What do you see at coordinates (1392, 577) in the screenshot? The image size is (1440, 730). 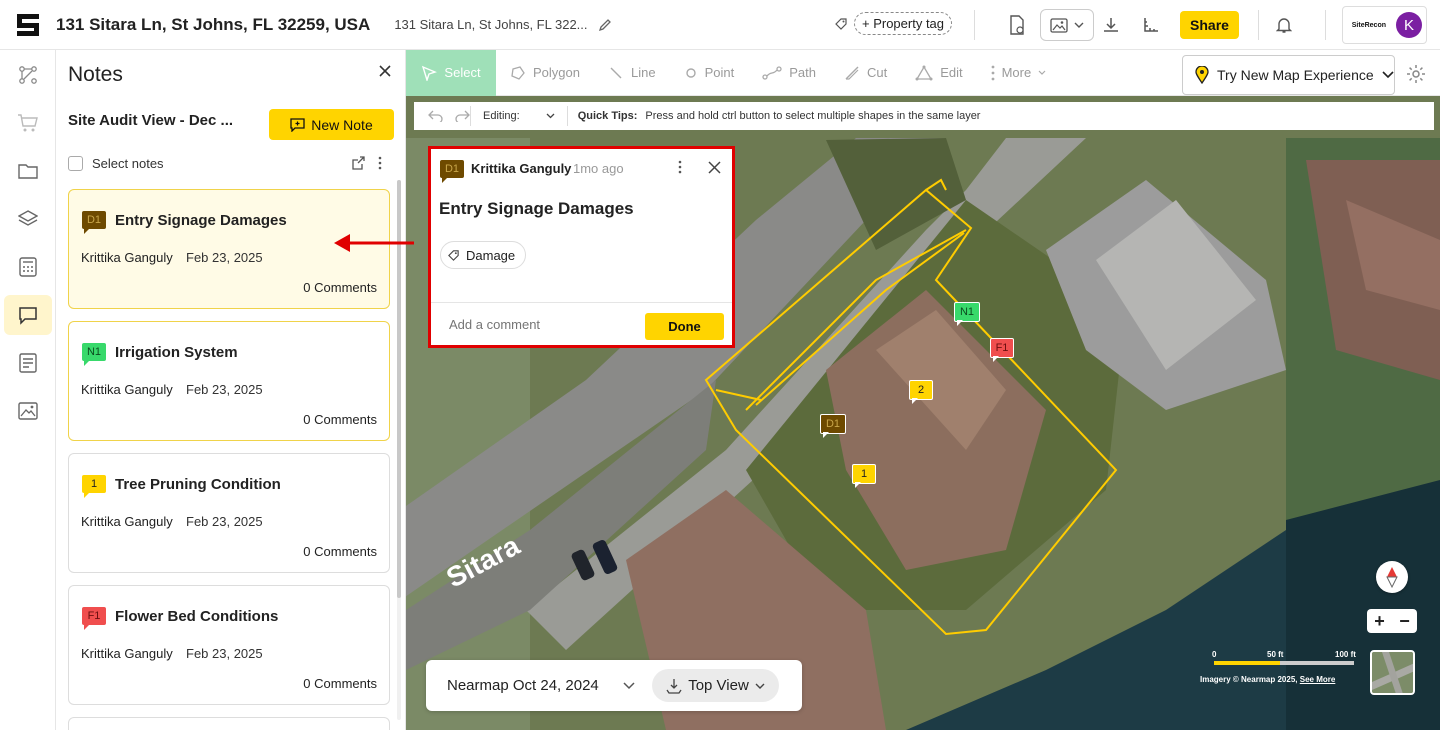 I see `compass-icon` at bounding box center [1392, 577].